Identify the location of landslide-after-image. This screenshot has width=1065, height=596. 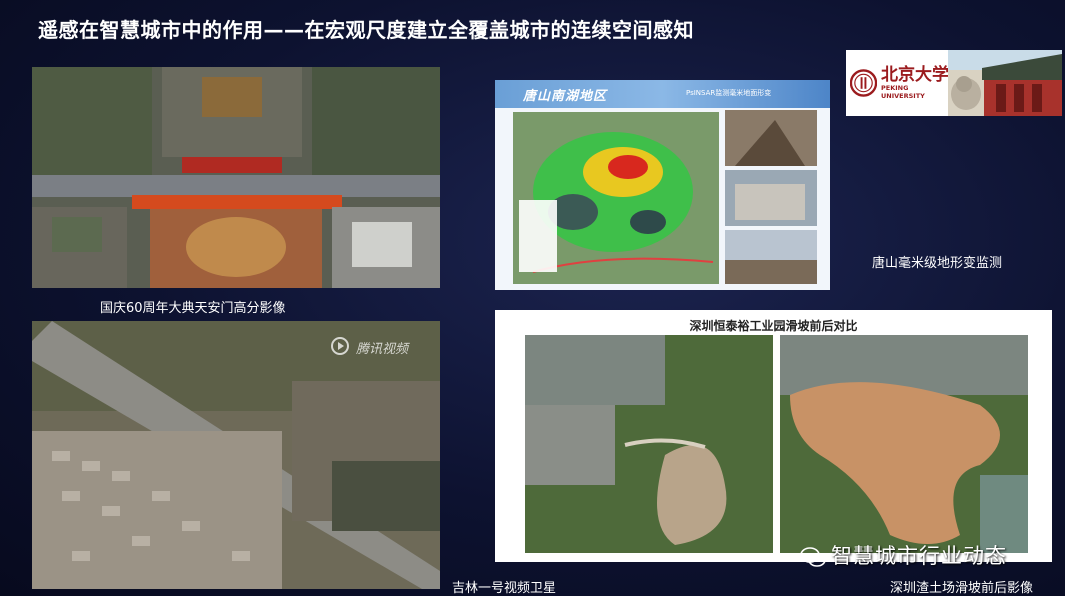
(904, 444).